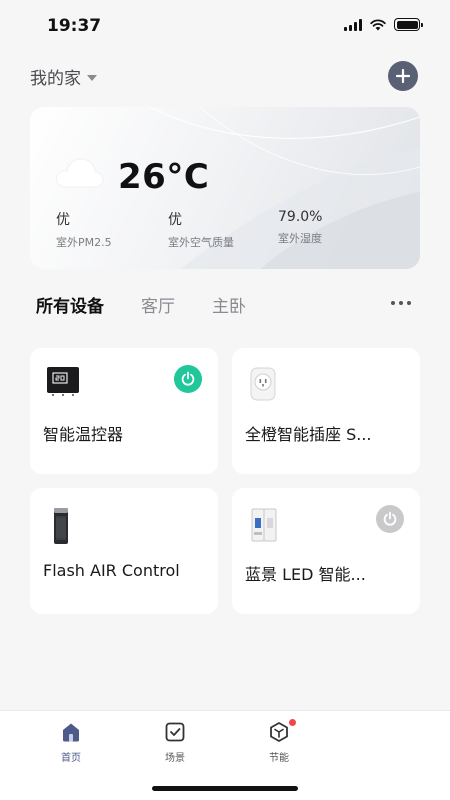 This screenshot has height=800, width=450. I want to click on power-toggle-on, so click(188, 379).